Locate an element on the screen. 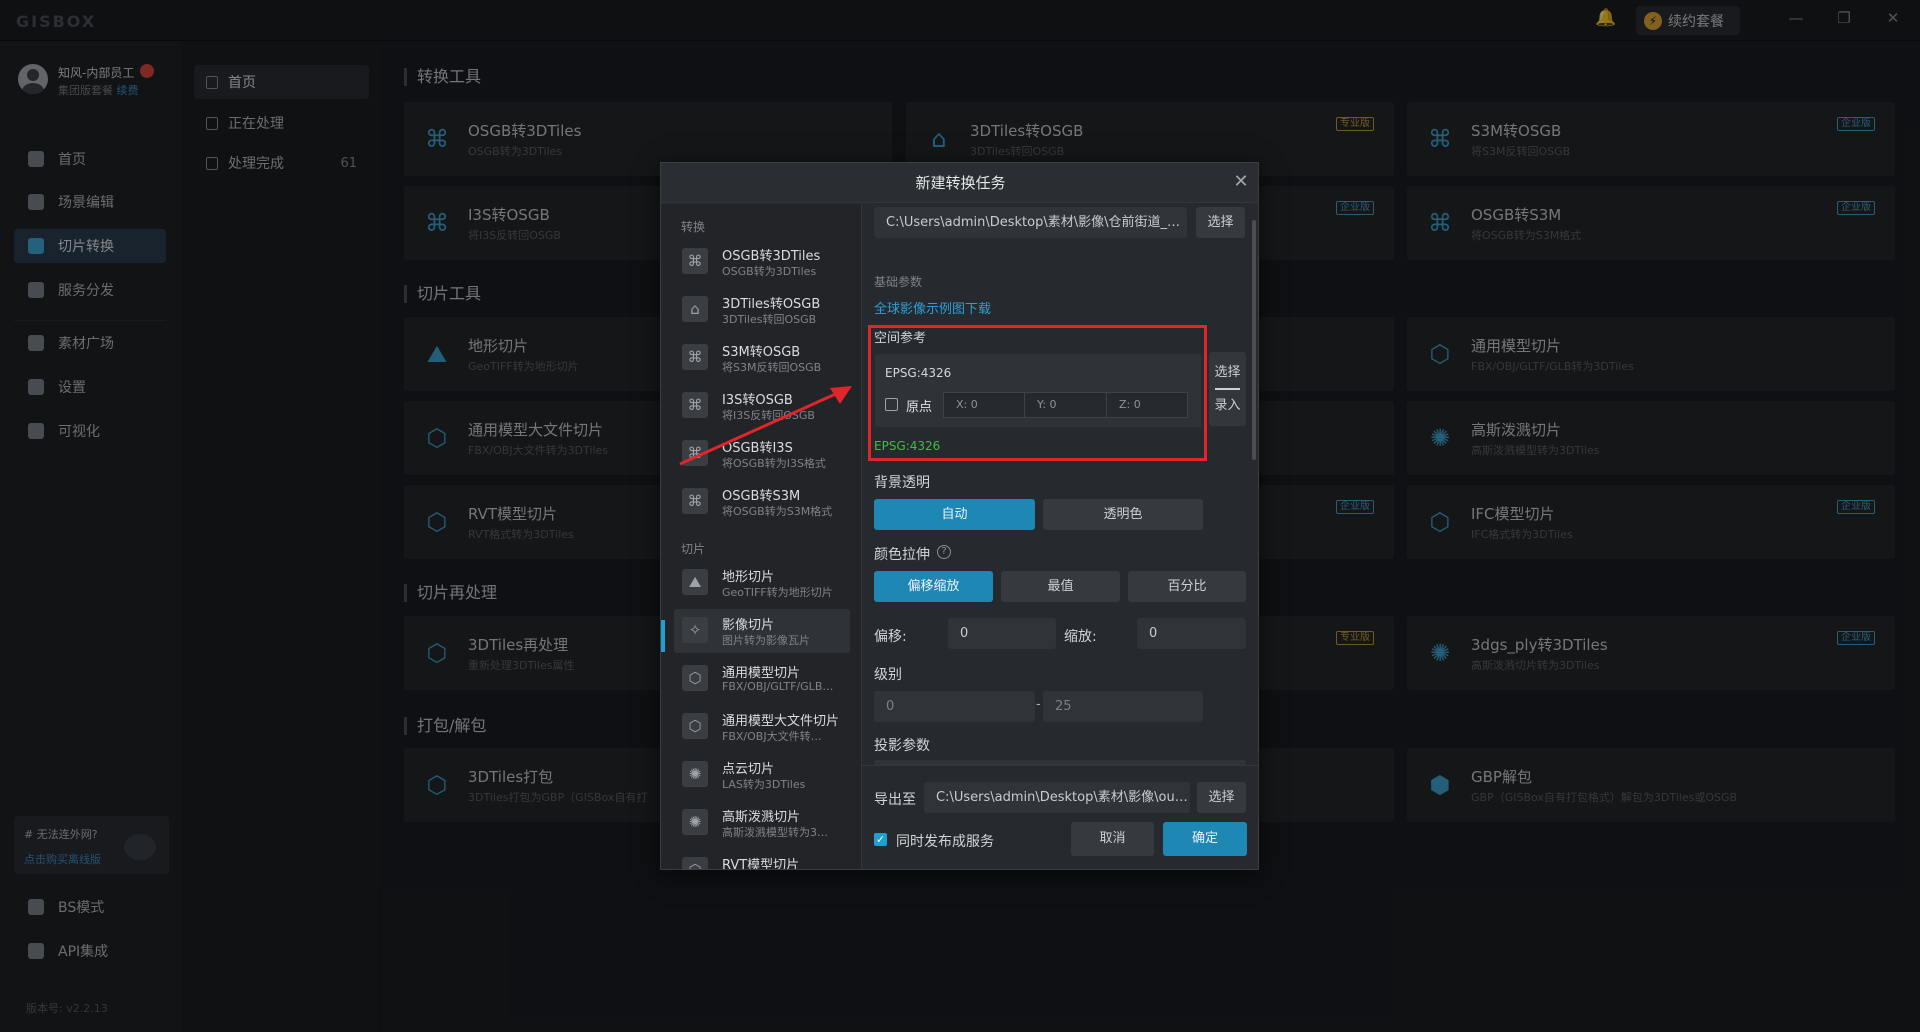 The image size is (1920, 1032). task-item-s3m-osgb: ⌘ S3M转OSGB 将S3M反转回OSGB is located at coordinates (762, 358).